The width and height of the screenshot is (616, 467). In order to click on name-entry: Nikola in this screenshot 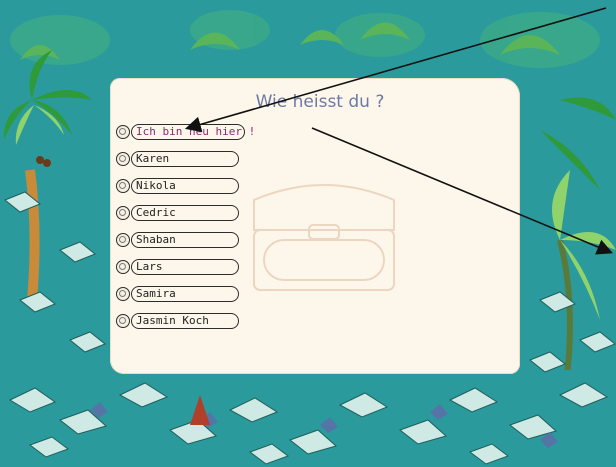, I will do `click(177, 186)`.